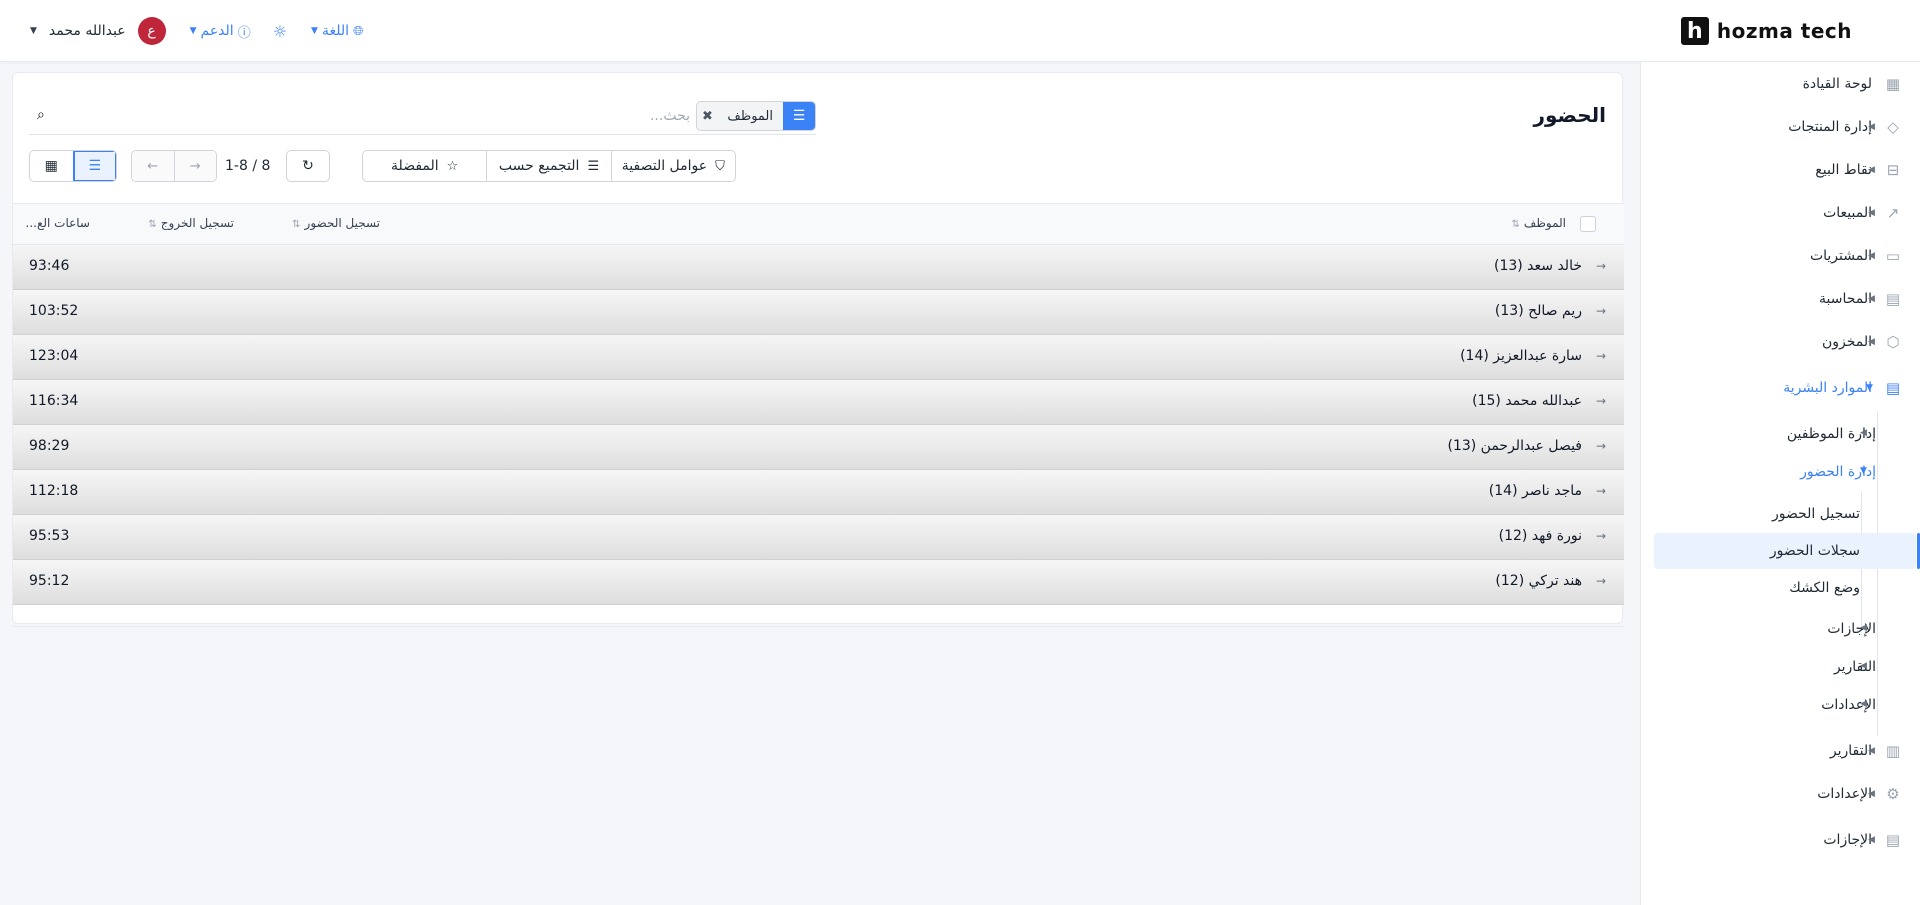 Image resolution: width=1920 pixels, height=905 pixels. I want to click on favorites-button: ☆ المفضلة, so click(424, 166).